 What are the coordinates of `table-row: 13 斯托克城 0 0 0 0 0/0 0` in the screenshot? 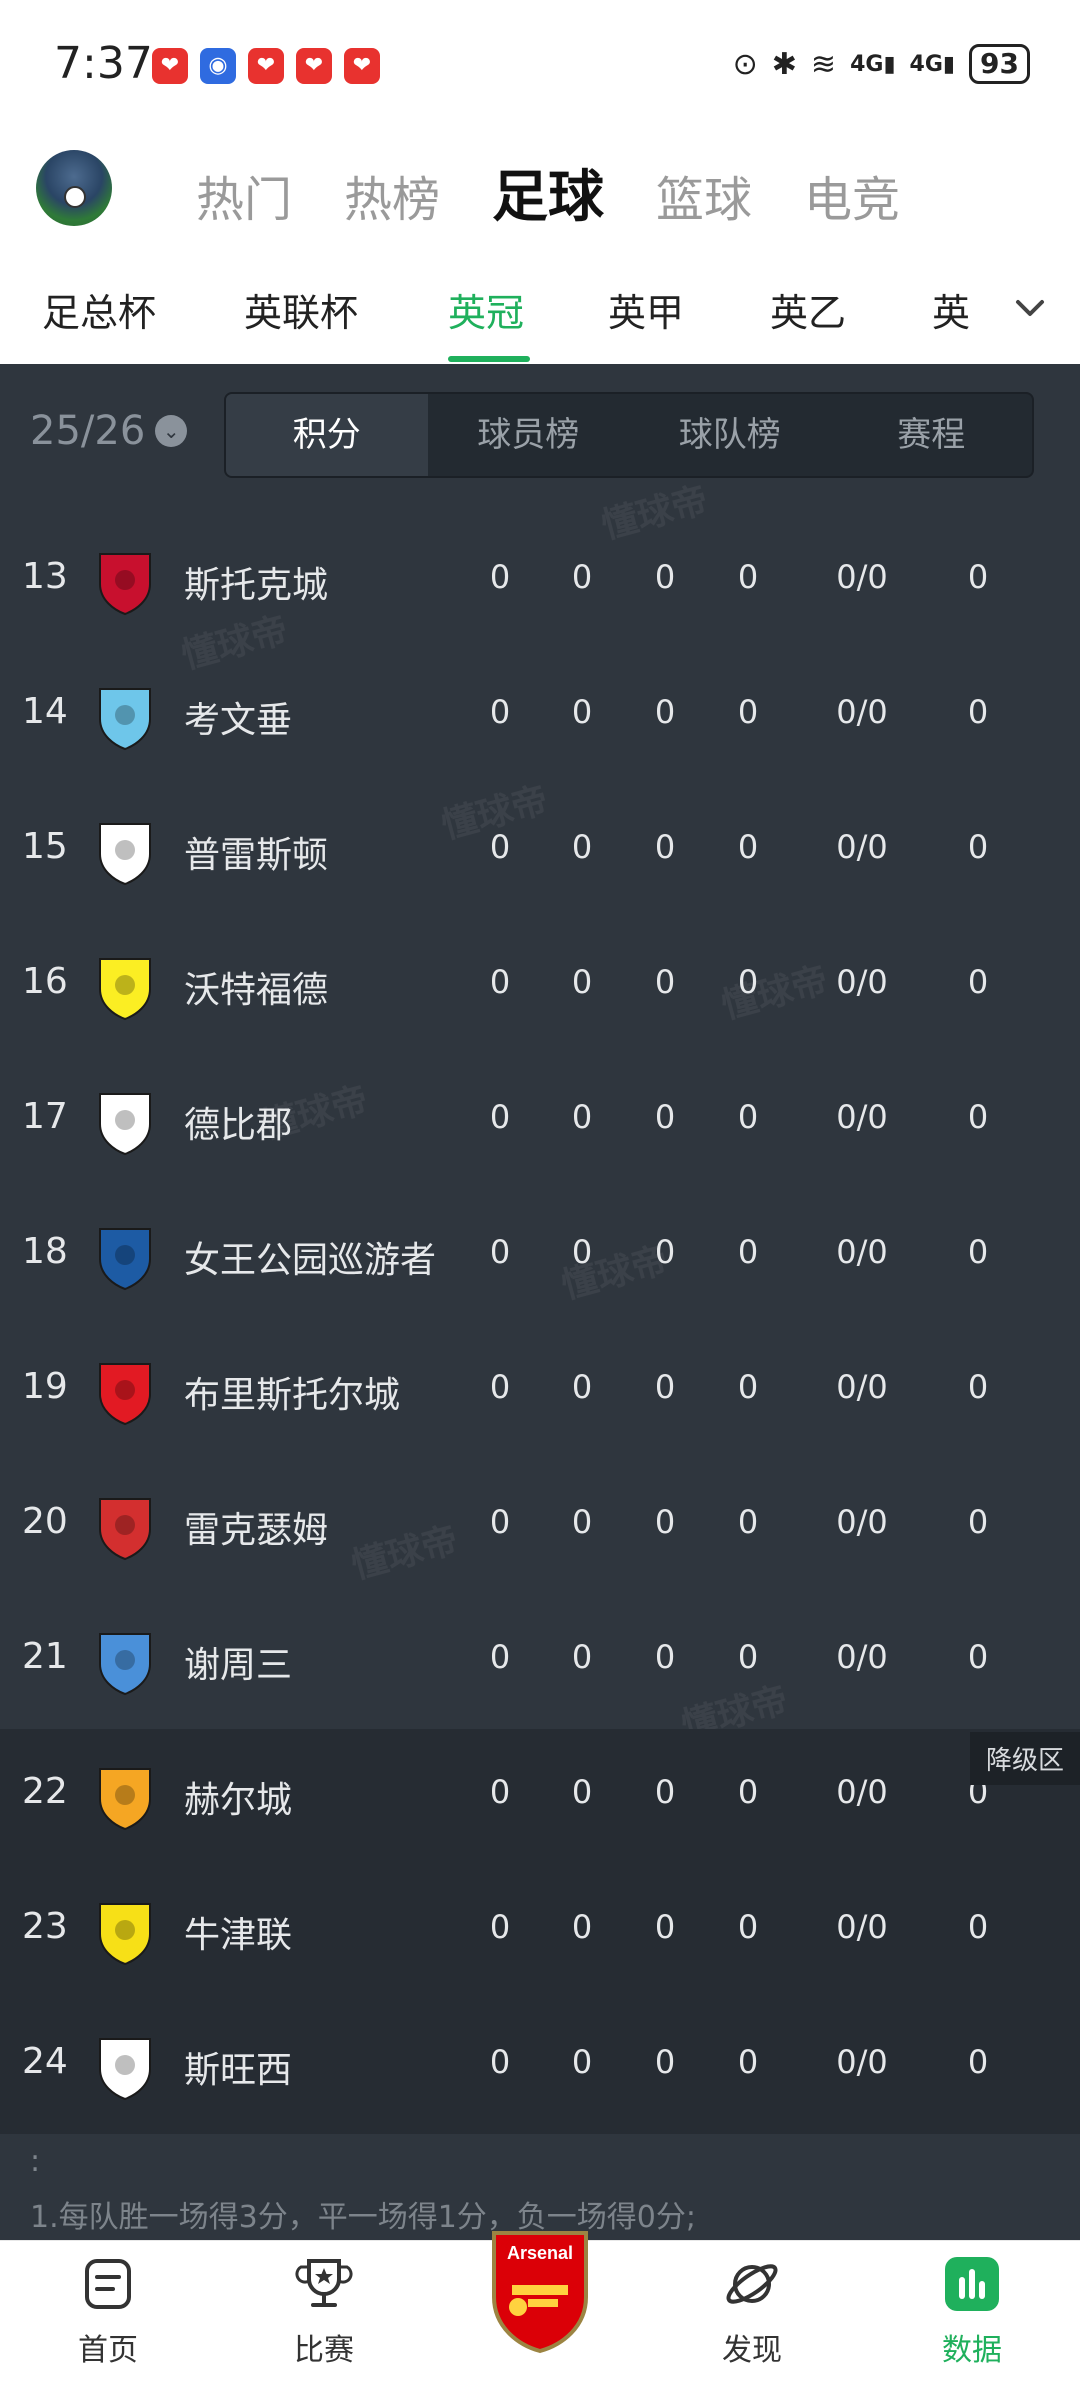 It's located at (540, 581).